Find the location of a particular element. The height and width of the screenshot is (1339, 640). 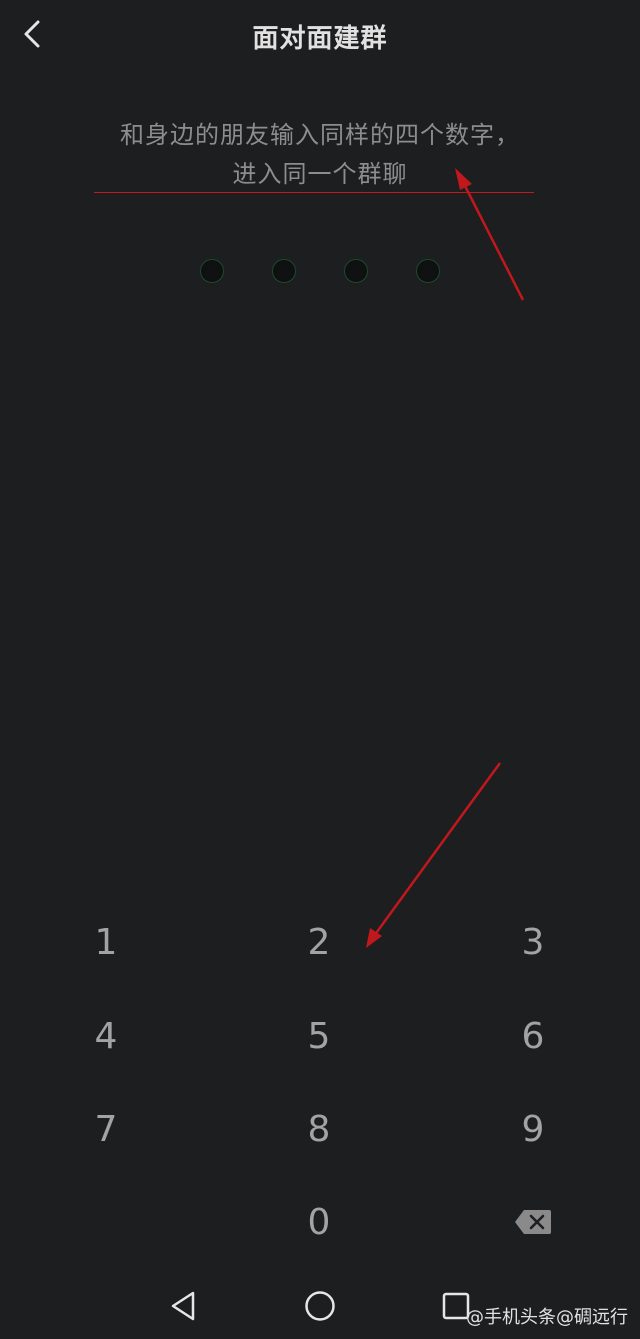

key-9: 9 is located at coordinates (533, 1129).